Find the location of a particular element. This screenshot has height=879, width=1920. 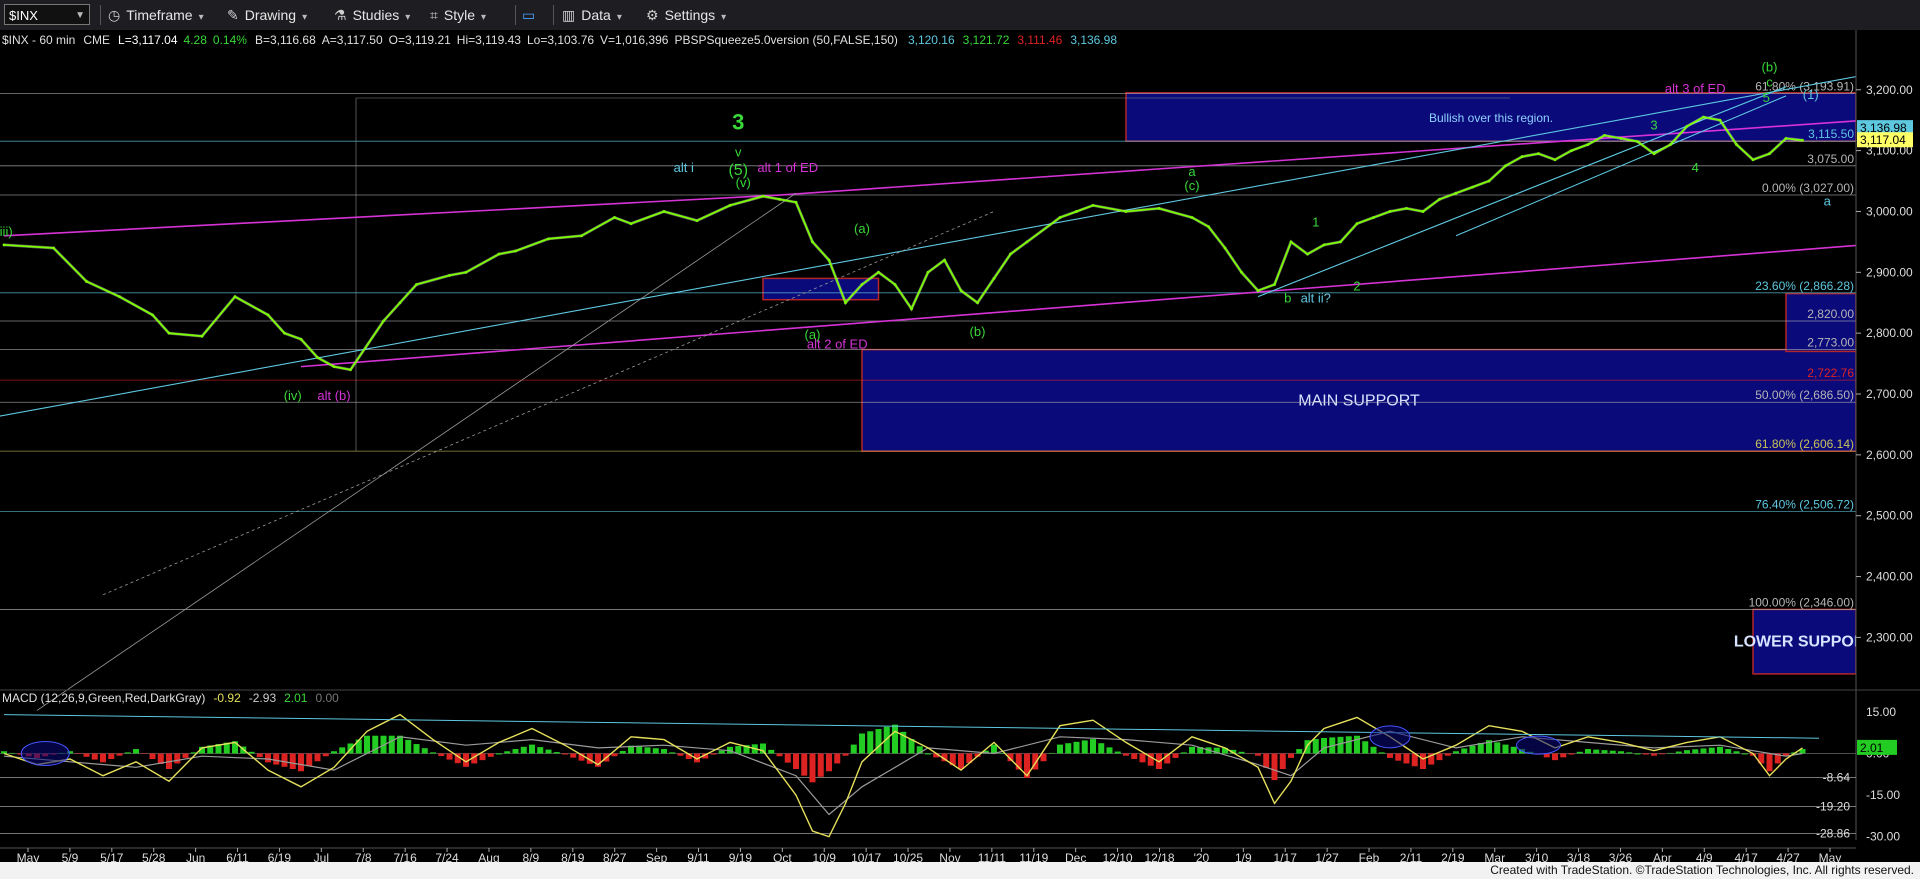

y-tick-label: 2,500.00 is located at coordinates (1889, 516).